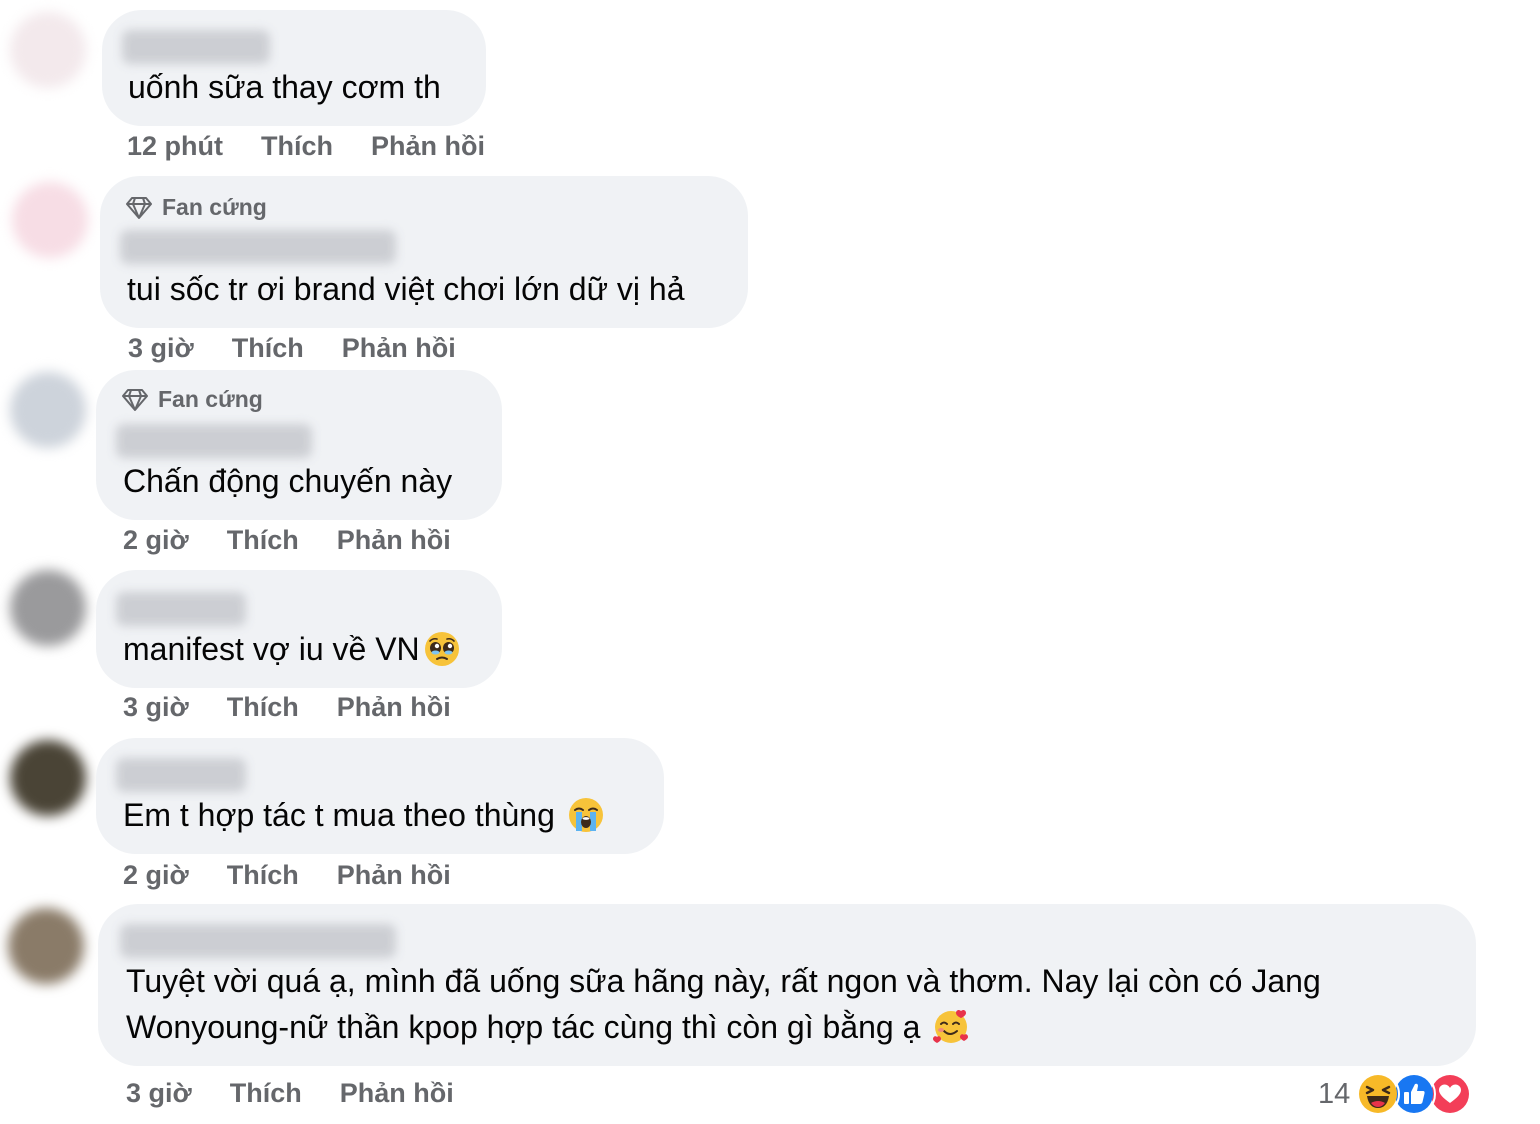  Describe the element at coordinates (175, 146) in the screenshot. I see `comment-time: 12 phút` at that location.